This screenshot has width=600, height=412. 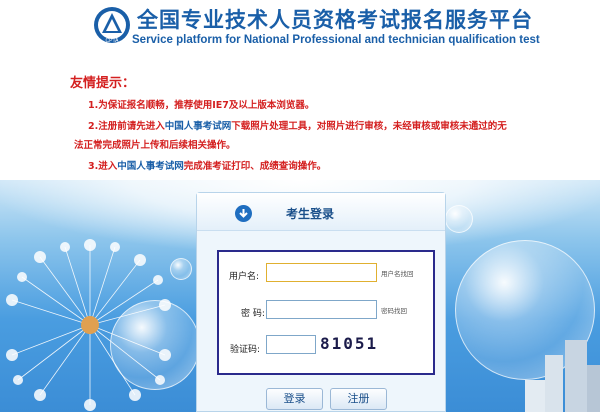 I want to click on arrow-down-icon, so click(x=243, y=213).